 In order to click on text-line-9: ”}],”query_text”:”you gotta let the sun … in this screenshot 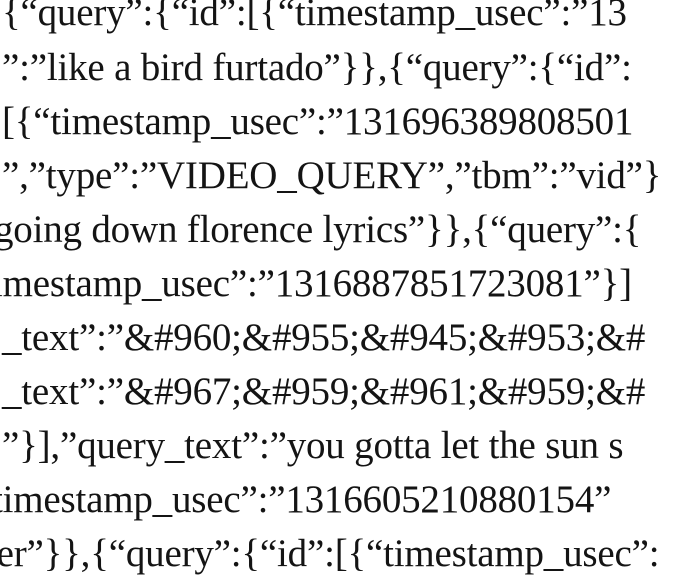, I will do `click(313, 445)`.